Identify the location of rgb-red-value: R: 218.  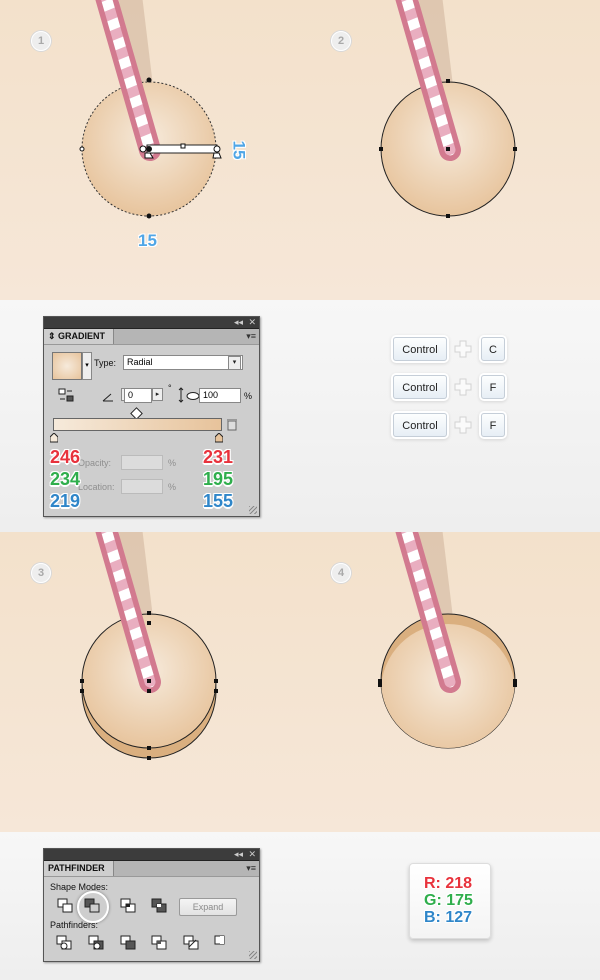
(448, 883).